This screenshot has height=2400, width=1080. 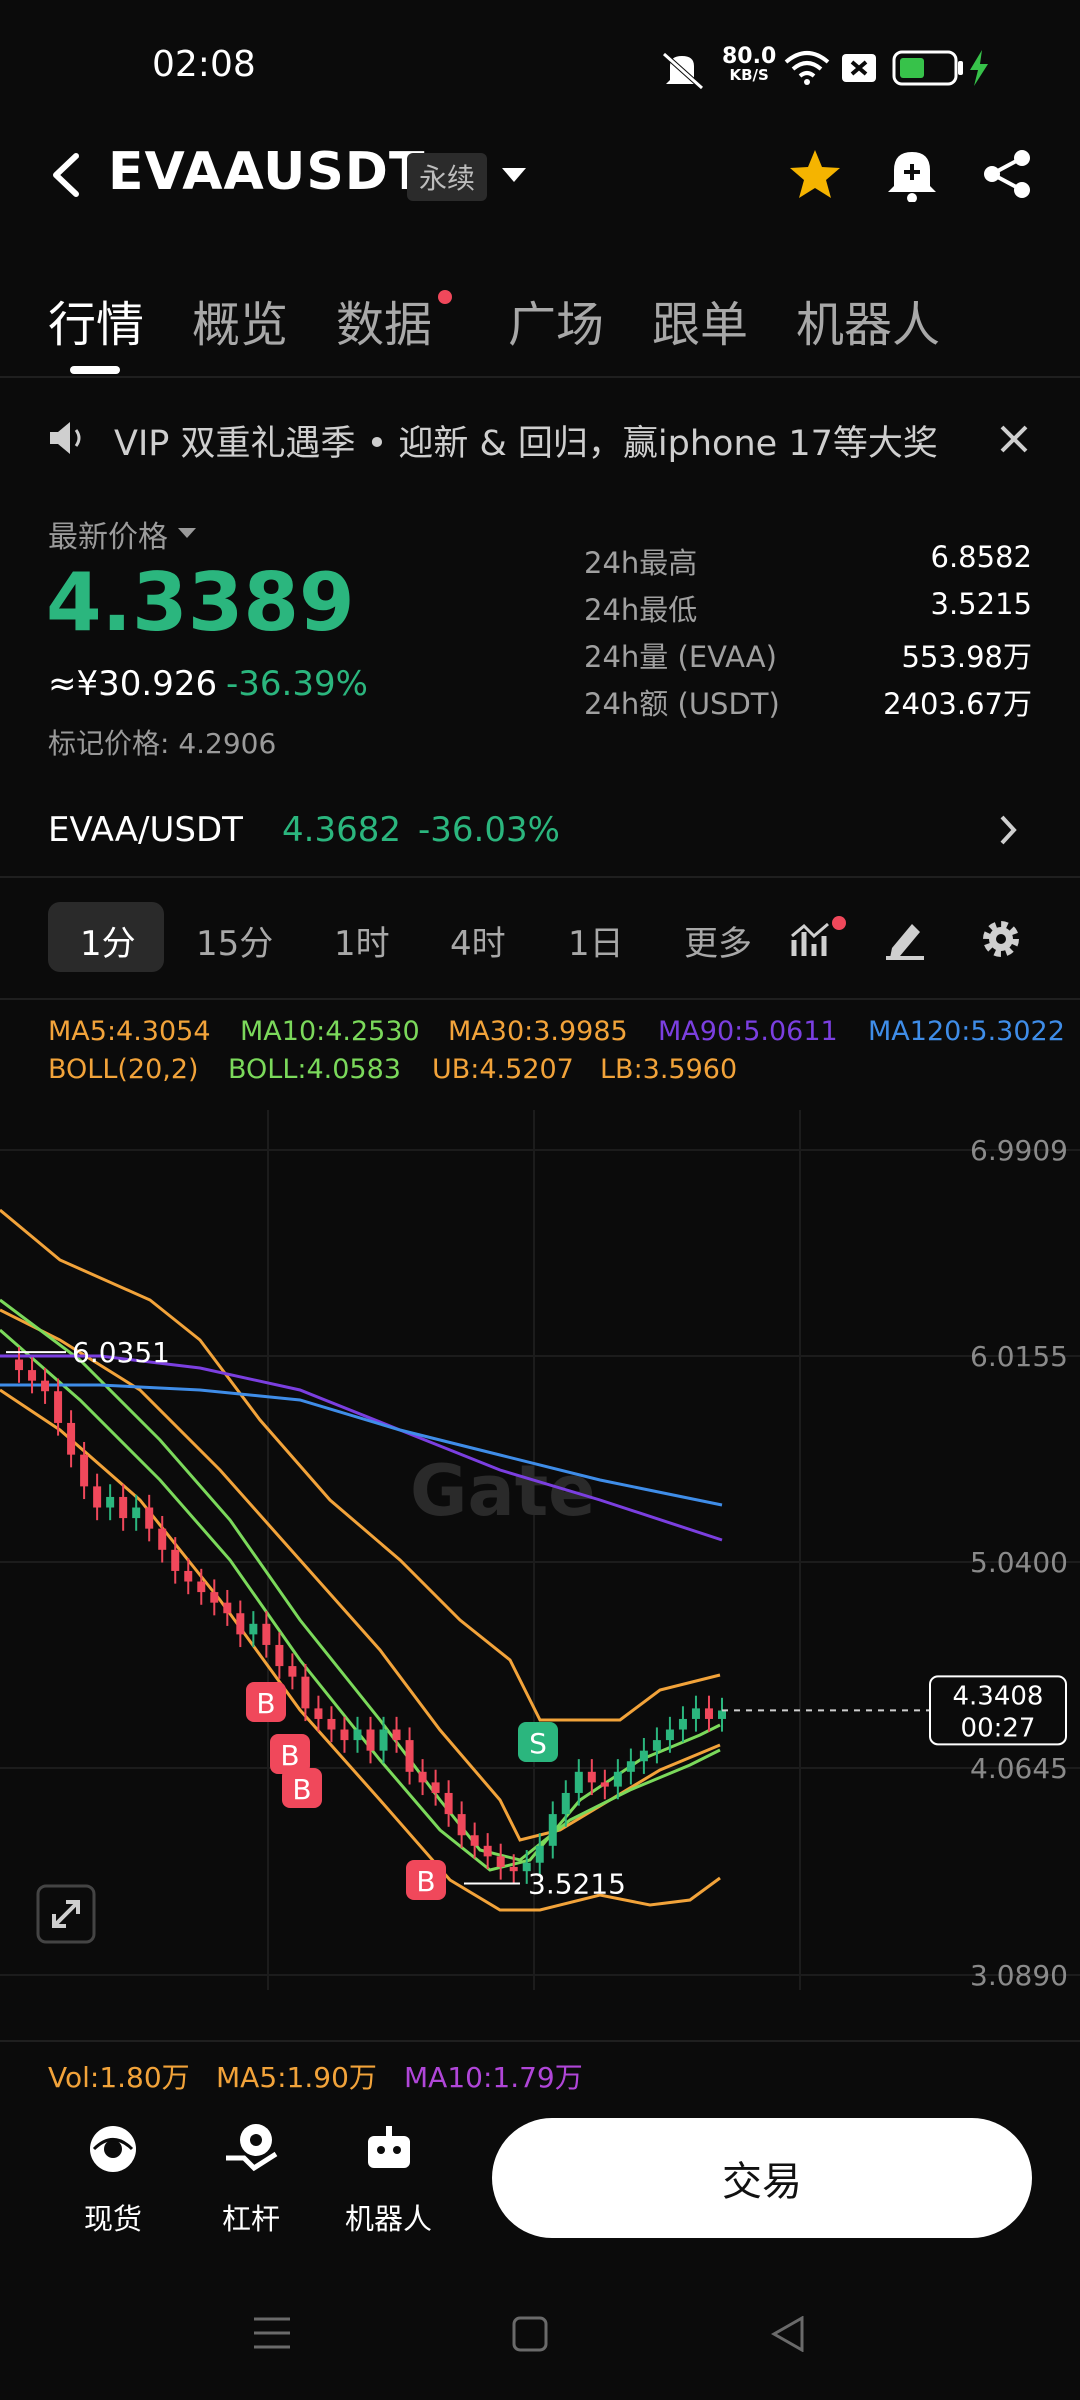 What do you see at coordinates (108, 940) in the screenshot?
I see `timeframe-1m: 1分` at bounding box center [108, 940].